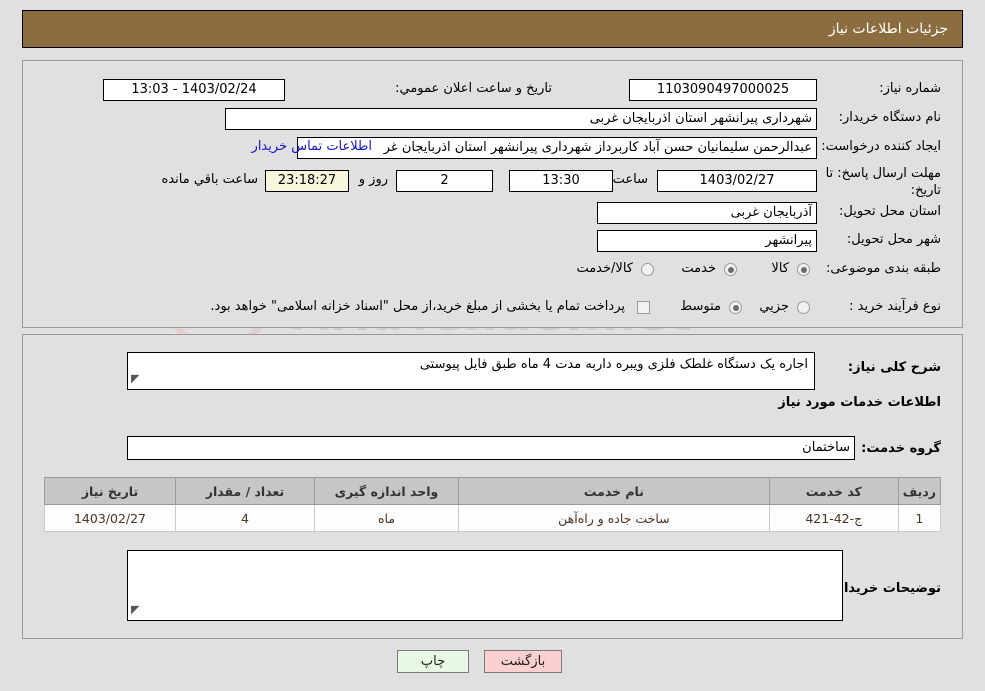  What do you see at coordinates (307, 181) in the screenshot?
I see `remaining-time-value: 23:18:27` at bounding box center [307, 181].